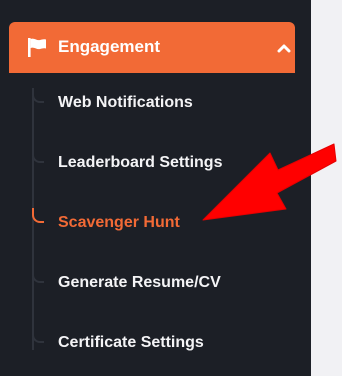 The width and height of the screenshot is (342, 376). Describe the element at coordinates (37, 47) in the screenshot. I see `flag-icon` at that location.